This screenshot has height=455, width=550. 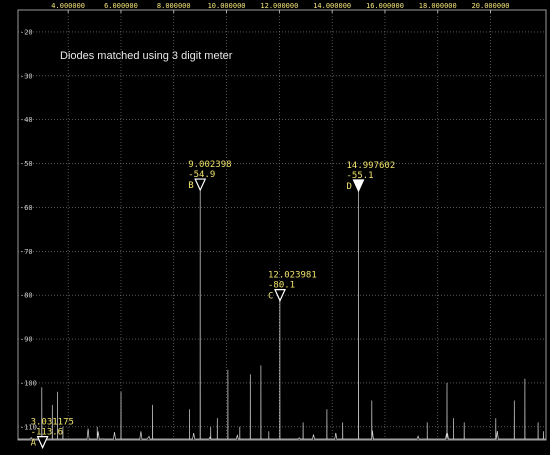 I want to click on x-tick-label: 20.000000, so click(x=491, y=6).